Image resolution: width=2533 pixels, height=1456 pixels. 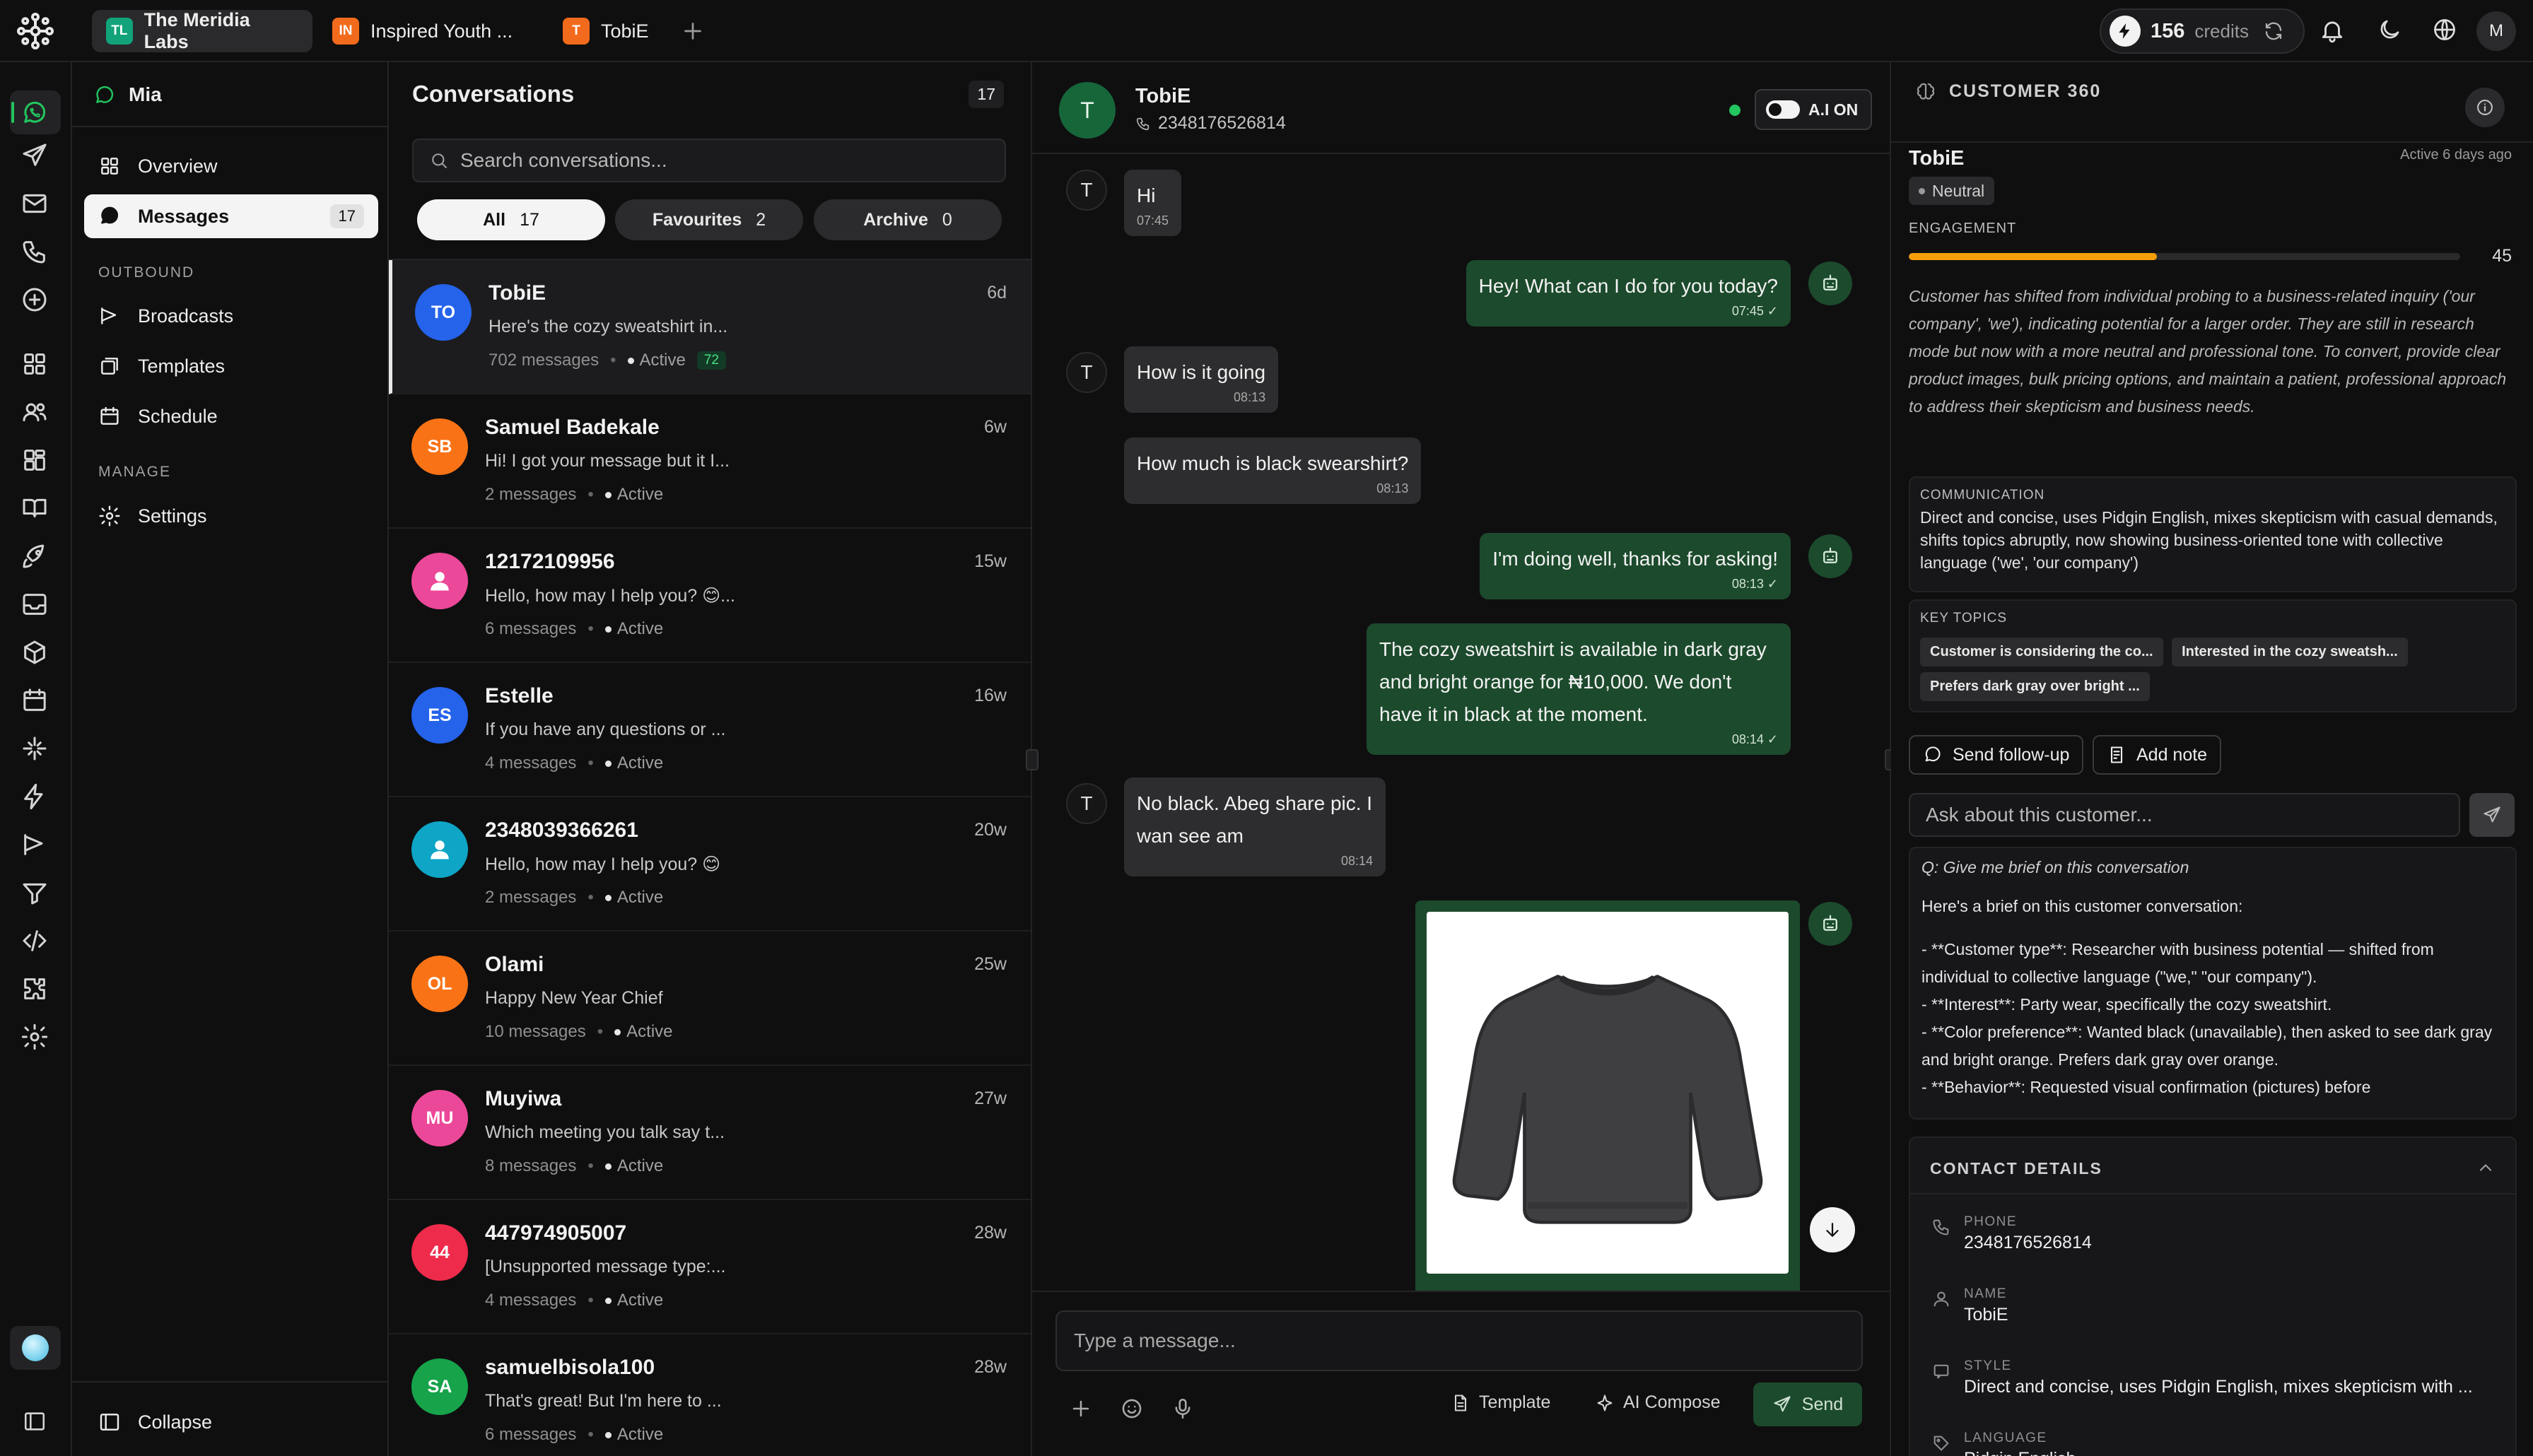 What do you see at coordinates (35, 300) in the screenshot?
I see `add-circle-icon` at bounding box center [35, 300].